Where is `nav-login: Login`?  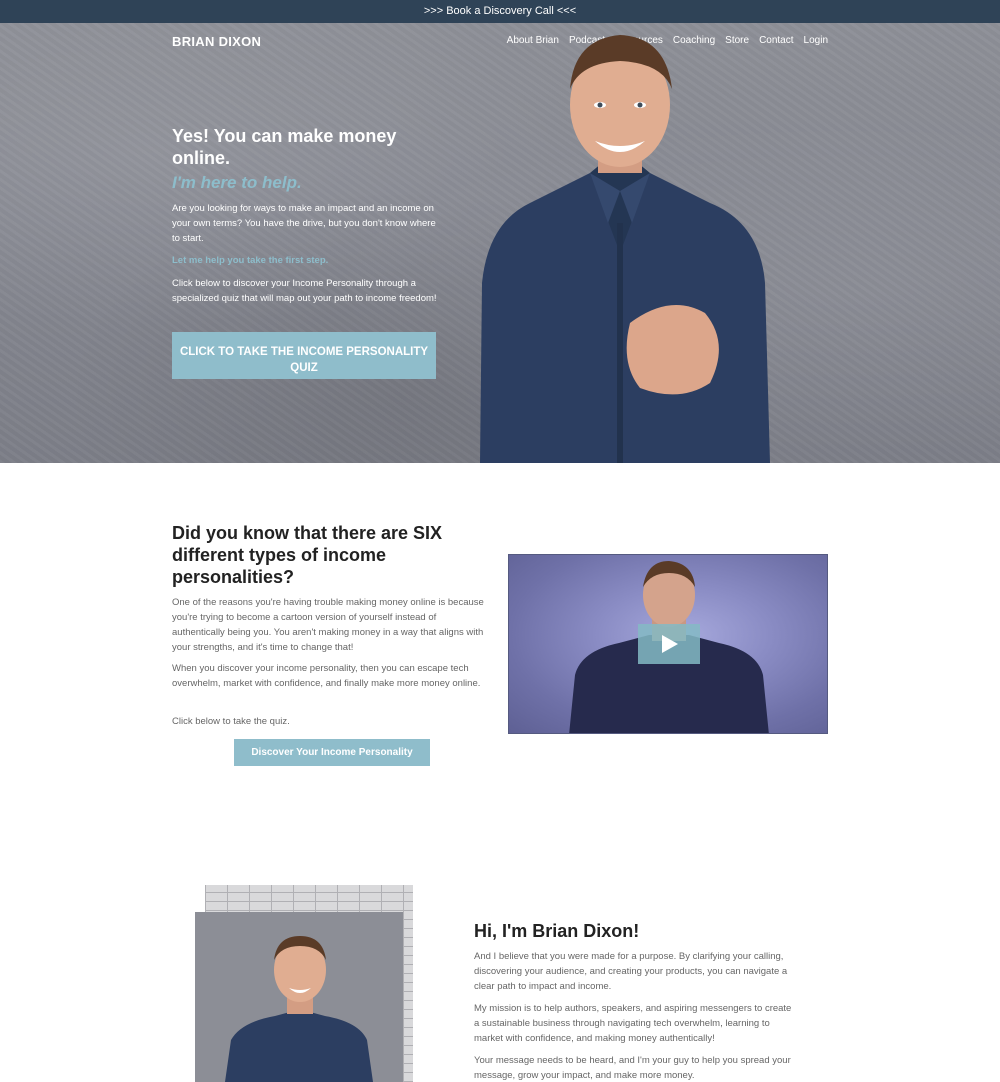
nav-login: Login is located at coordinates (816, 40).